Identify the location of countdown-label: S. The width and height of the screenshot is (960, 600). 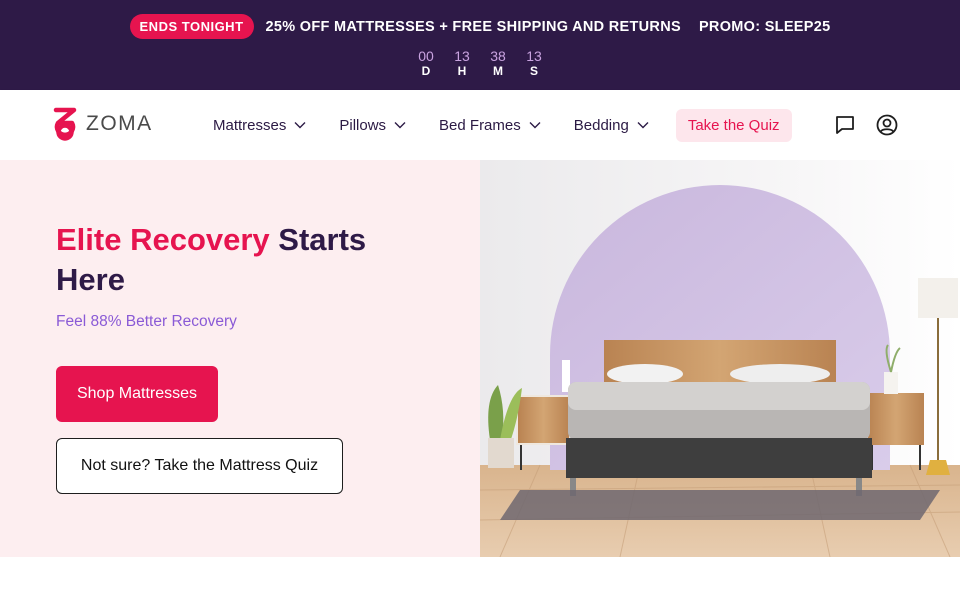
(533, 71).